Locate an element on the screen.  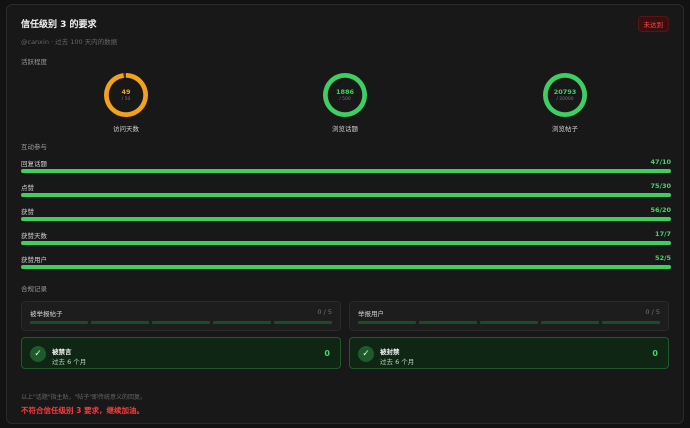
bar-label: 获赞用户 is located at coordinates (34, 260).